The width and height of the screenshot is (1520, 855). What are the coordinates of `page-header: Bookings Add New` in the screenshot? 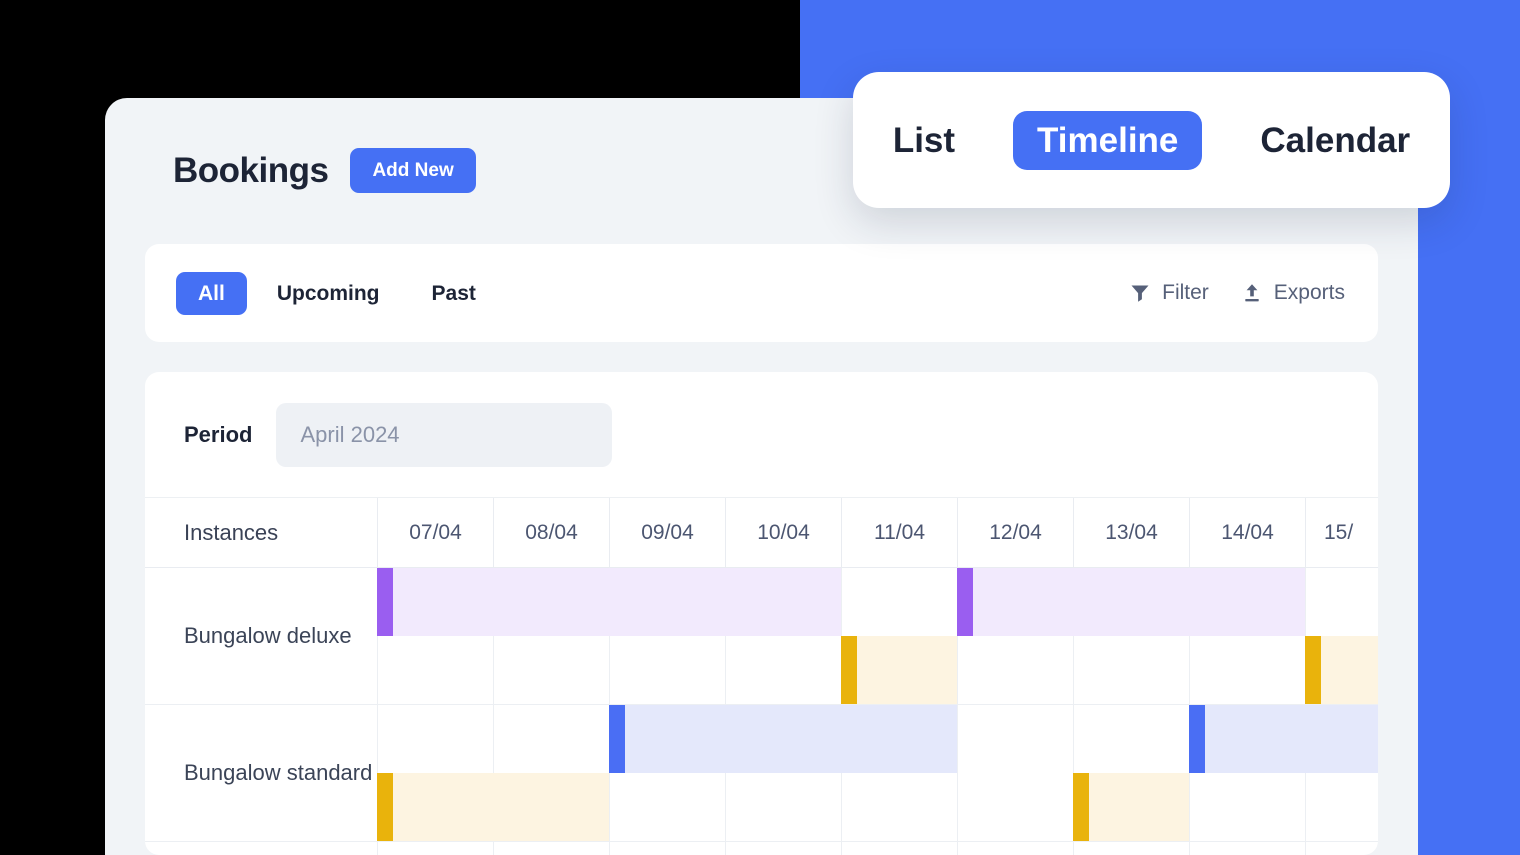 It's located at (324, 170).